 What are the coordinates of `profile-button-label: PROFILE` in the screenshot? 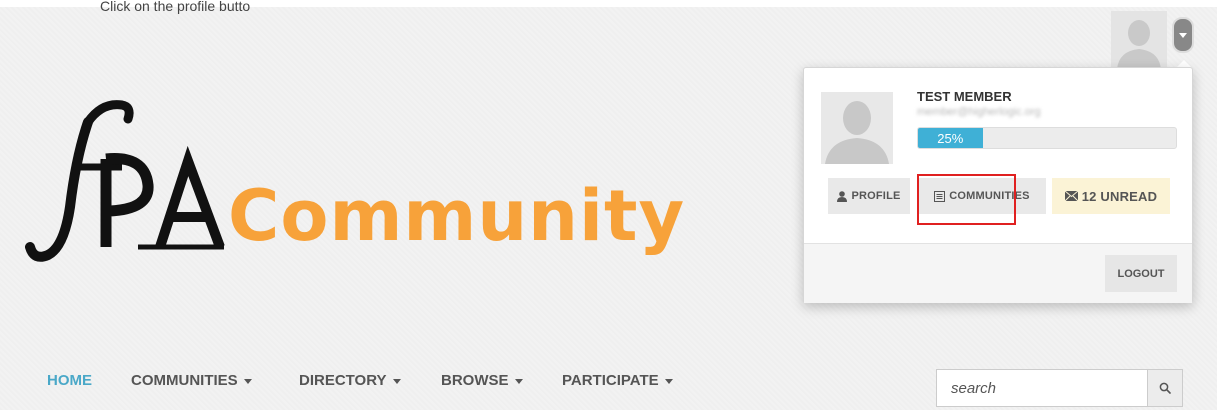 It's located at (876, 196).